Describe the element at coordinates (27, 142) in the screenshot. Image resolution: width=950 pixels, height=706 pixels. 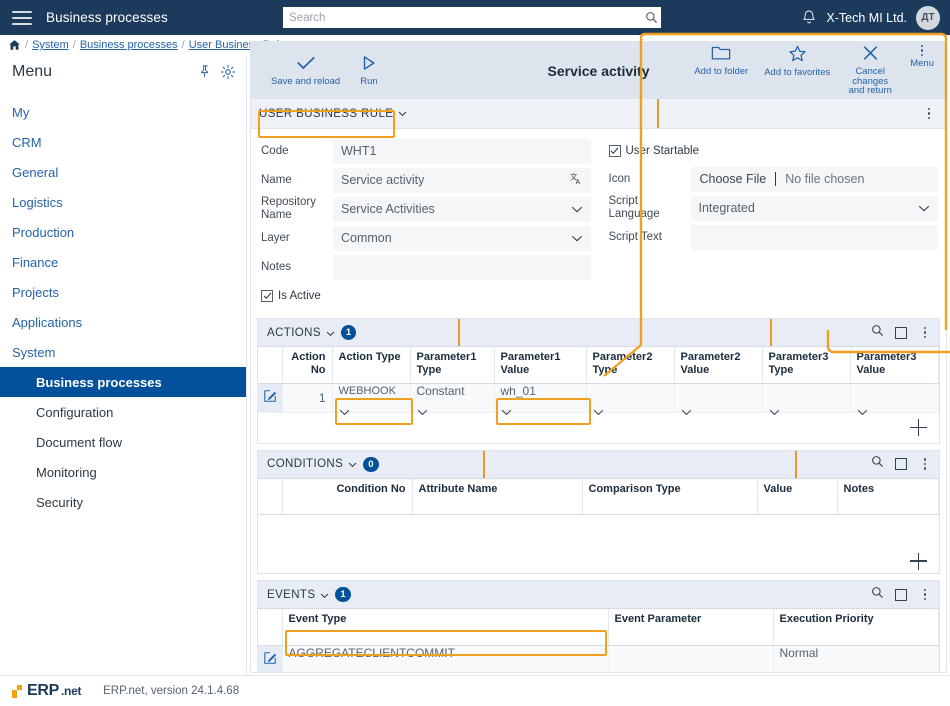
I see `sidebar-item-label: CRM` at that location.